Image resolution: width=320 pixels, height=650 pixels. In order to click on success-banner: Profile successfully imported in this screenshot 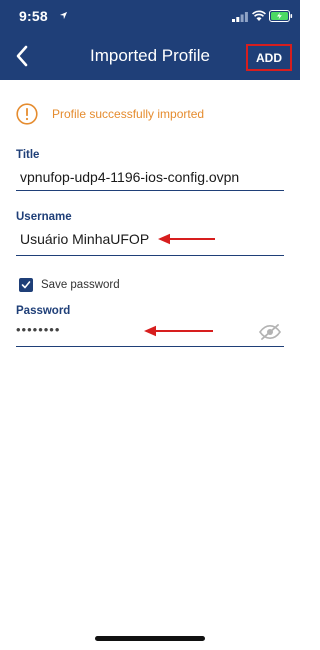, I will do `click(151, 115)`.